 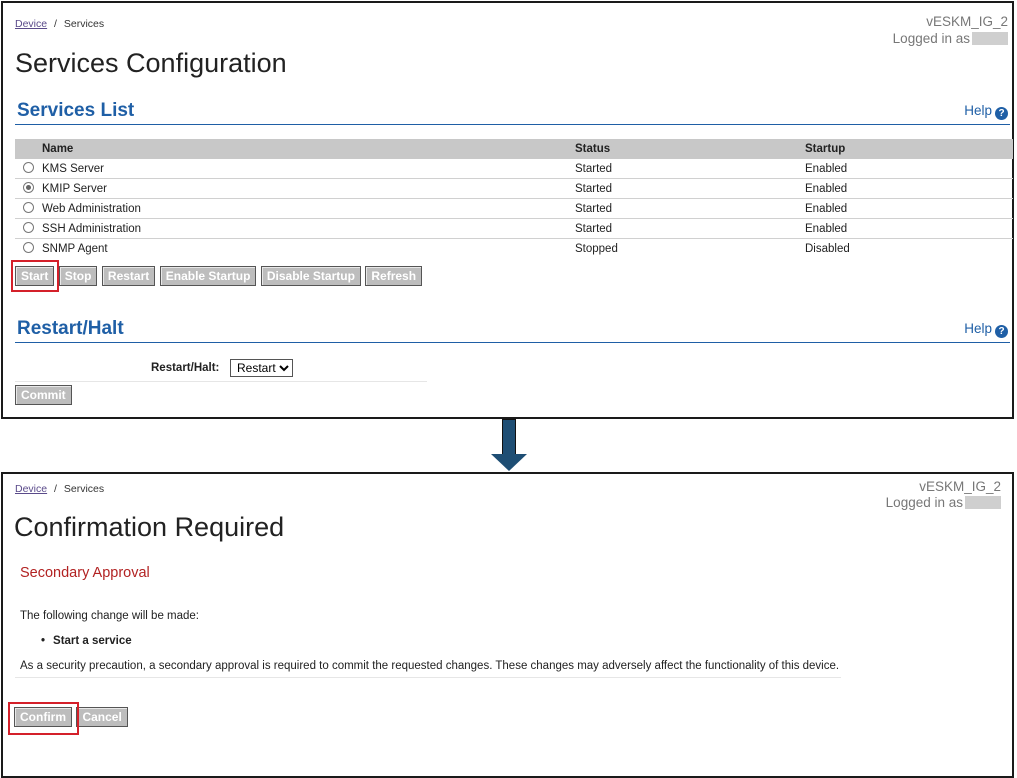 I want to click on down-arrow-icon, so click(x=509, y=437).